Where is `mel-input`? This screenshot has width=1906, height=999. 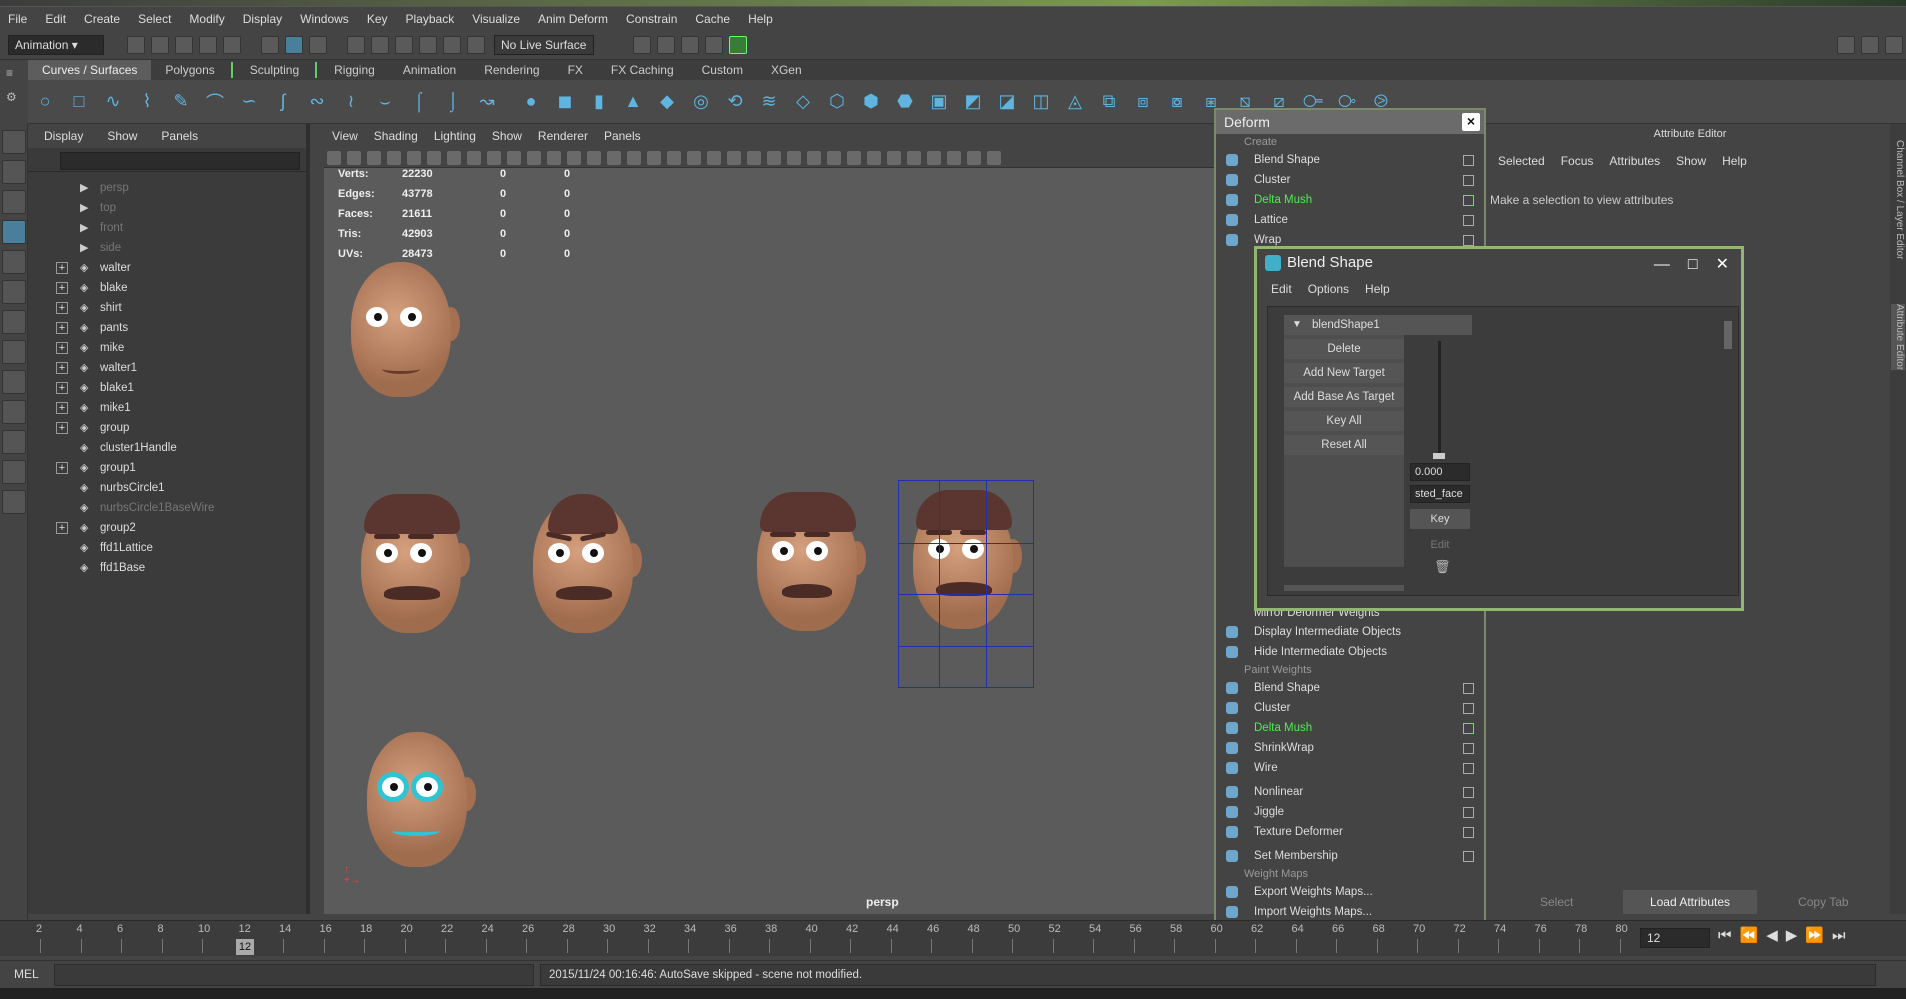 mel-input is located at coordinates (294, 975).